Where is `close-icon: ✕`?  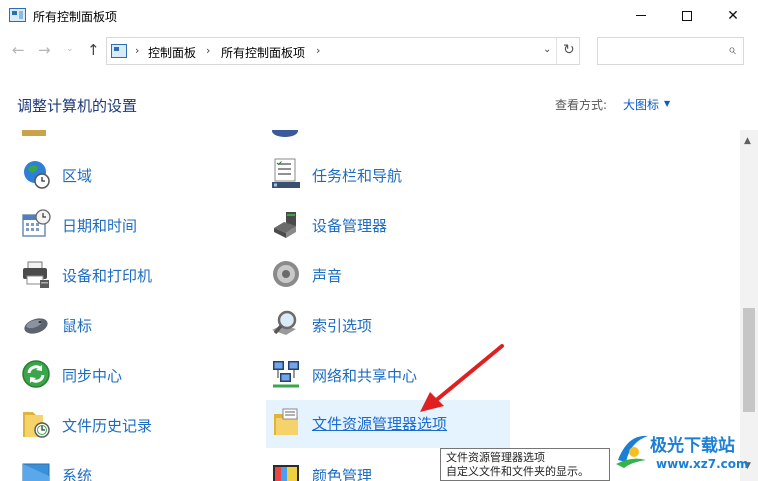
close-icon: ✕ is located at coordinates (733, 15).